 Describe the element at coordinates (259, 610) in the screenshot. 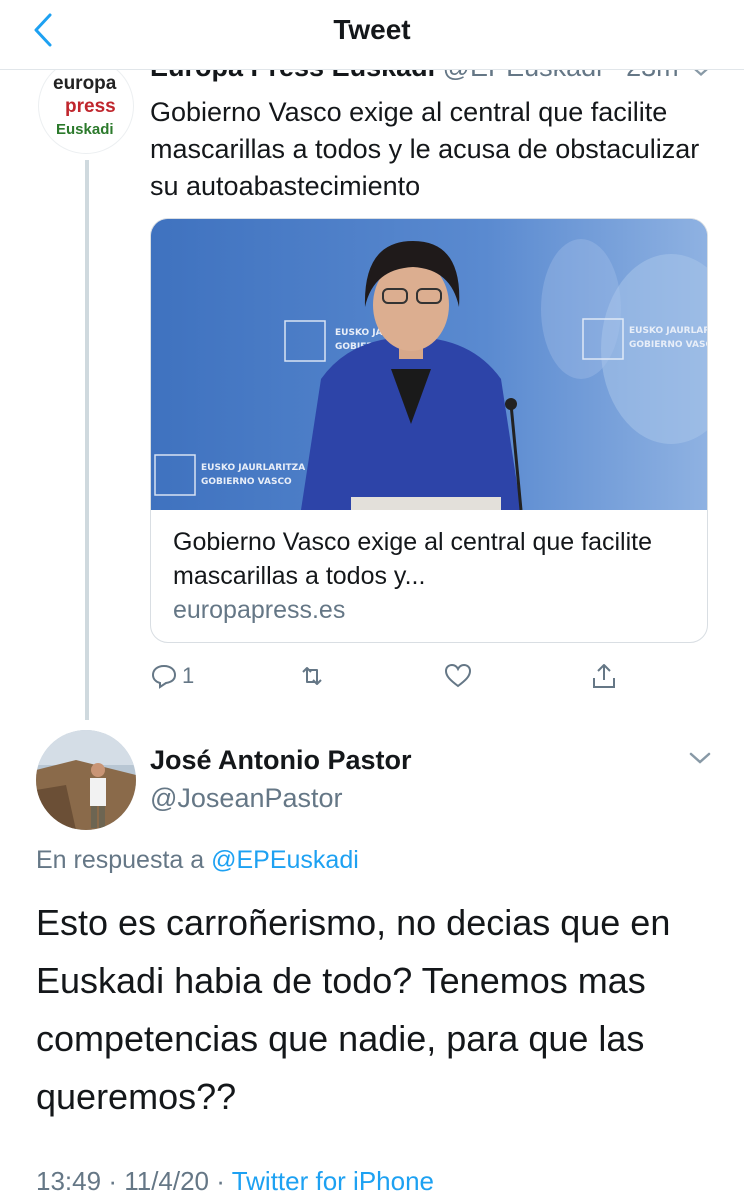

I see `card-domain: europapress.es` at that location.